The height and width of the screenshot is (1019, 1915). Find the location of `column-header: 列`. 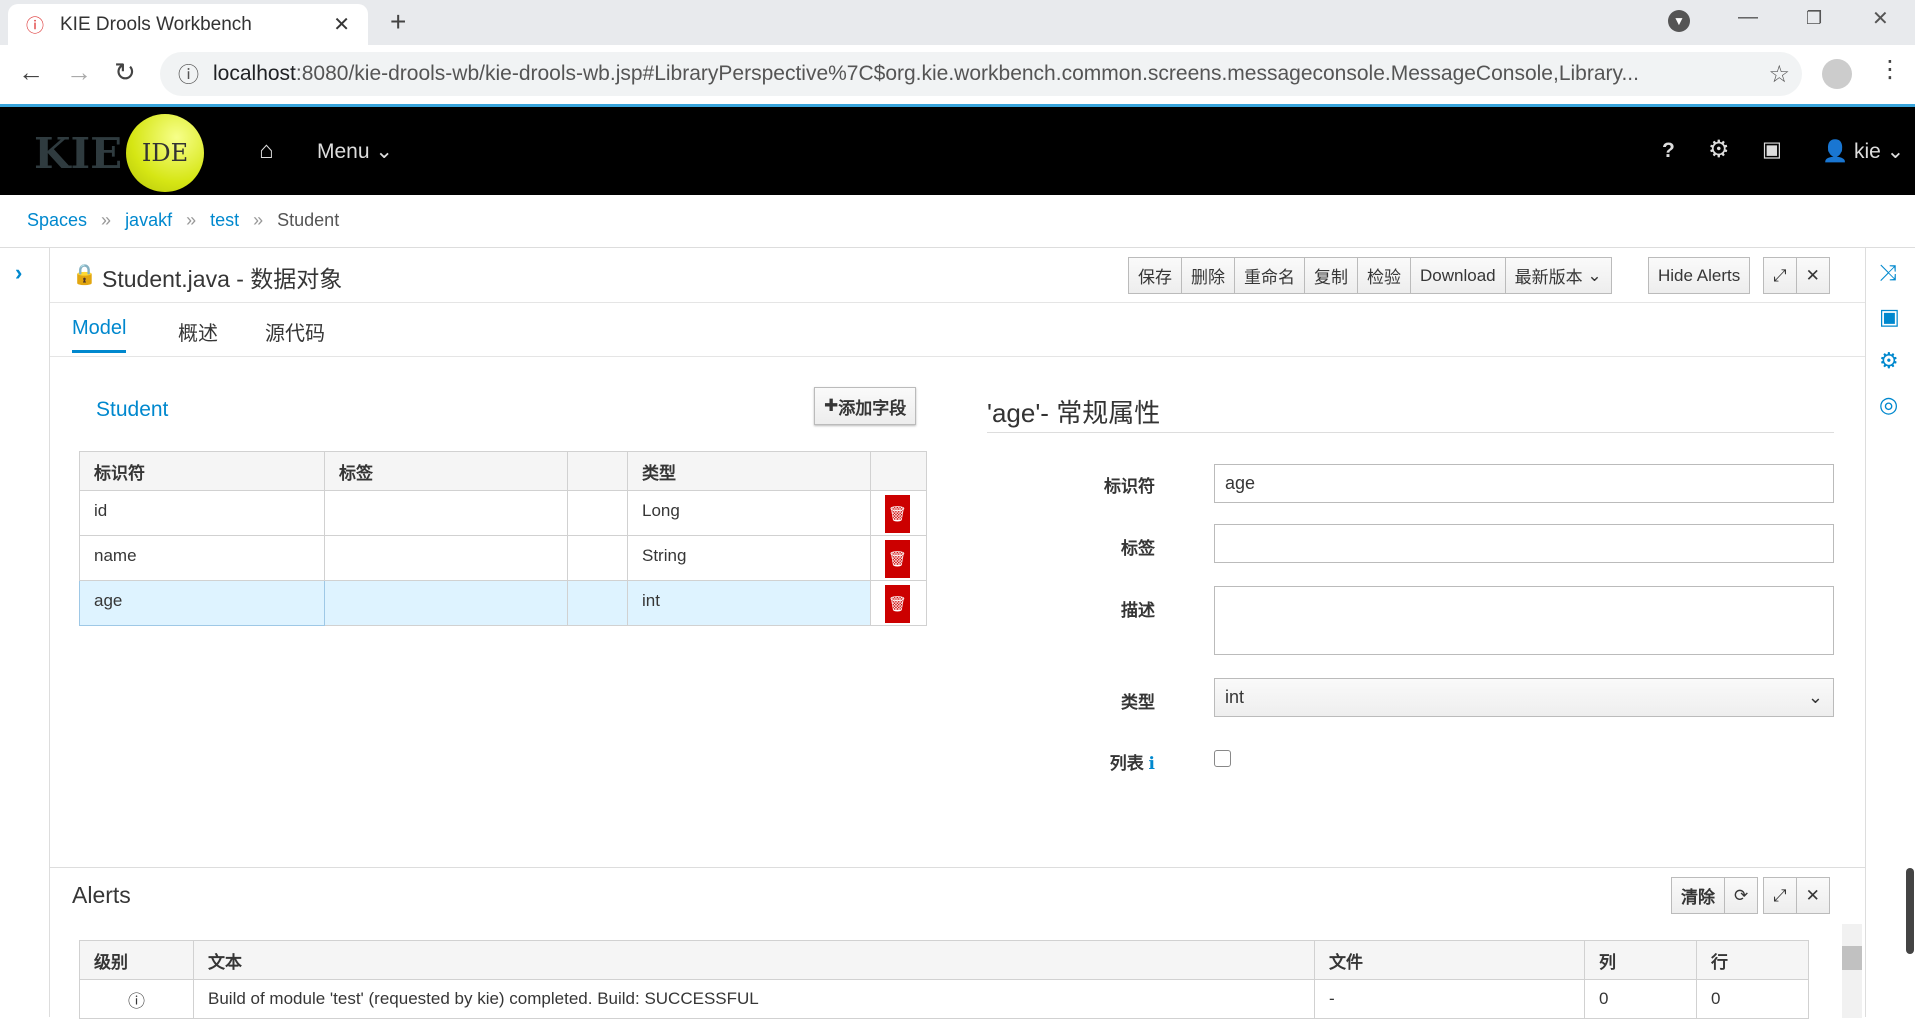

column-header: 列 is located at coordinates (1640, 960).